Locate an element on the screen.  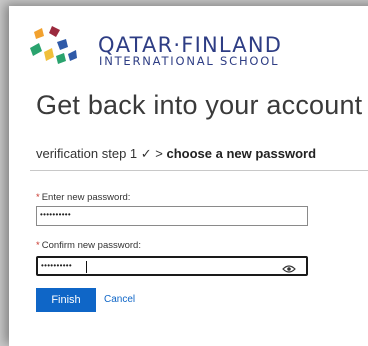
confirm-password-value: •••••••••• is located at coordinates (57, 265).